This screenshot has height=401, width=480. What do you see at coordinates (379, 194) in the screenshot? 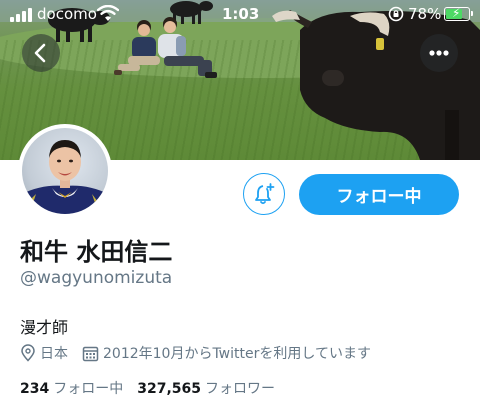
I see `following-button: フォロー中` at bounding box center [379, 194].